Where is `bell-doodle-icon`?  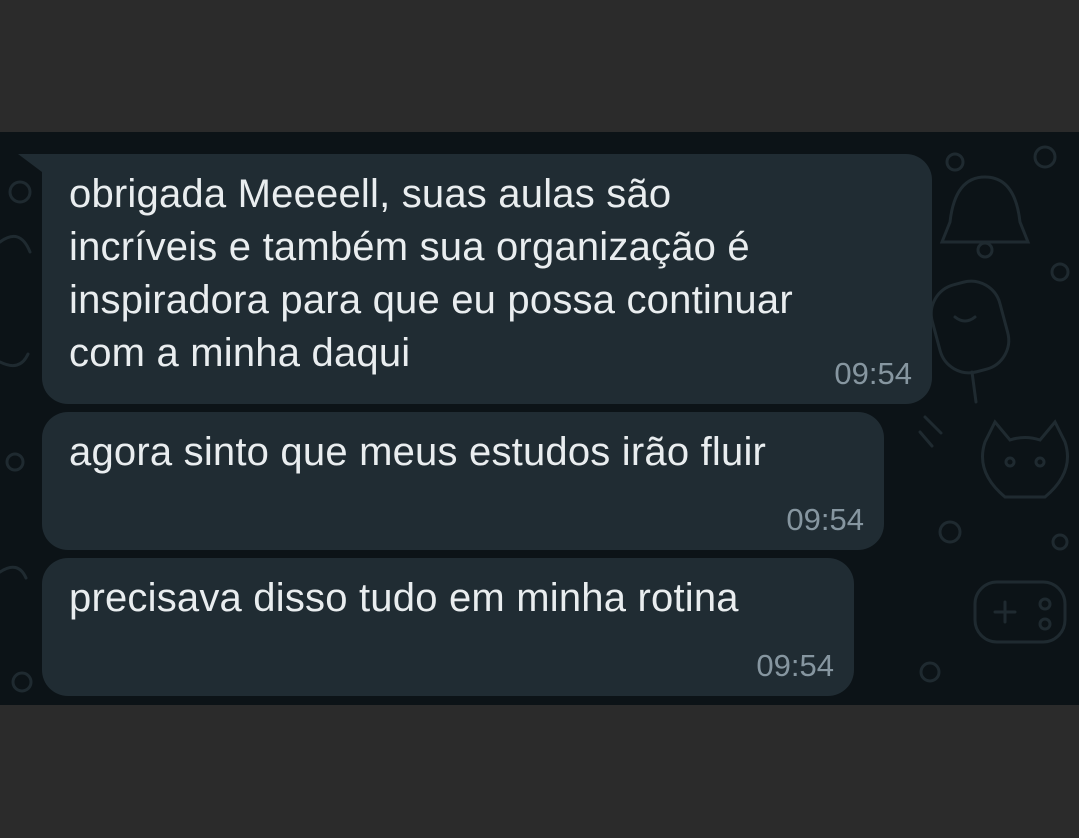
bell-doodle-icon is located at coordinates (985, 217).